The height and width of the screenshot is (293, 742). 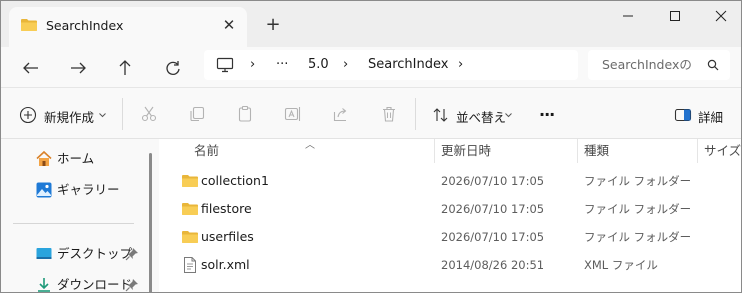 I want to click on maximize-icon, so click(x=675, y=16).